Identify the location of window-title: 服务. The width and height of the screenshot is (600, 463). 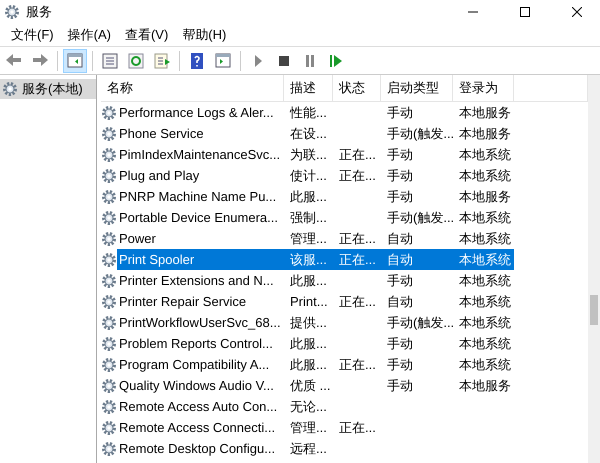
(39, 12).